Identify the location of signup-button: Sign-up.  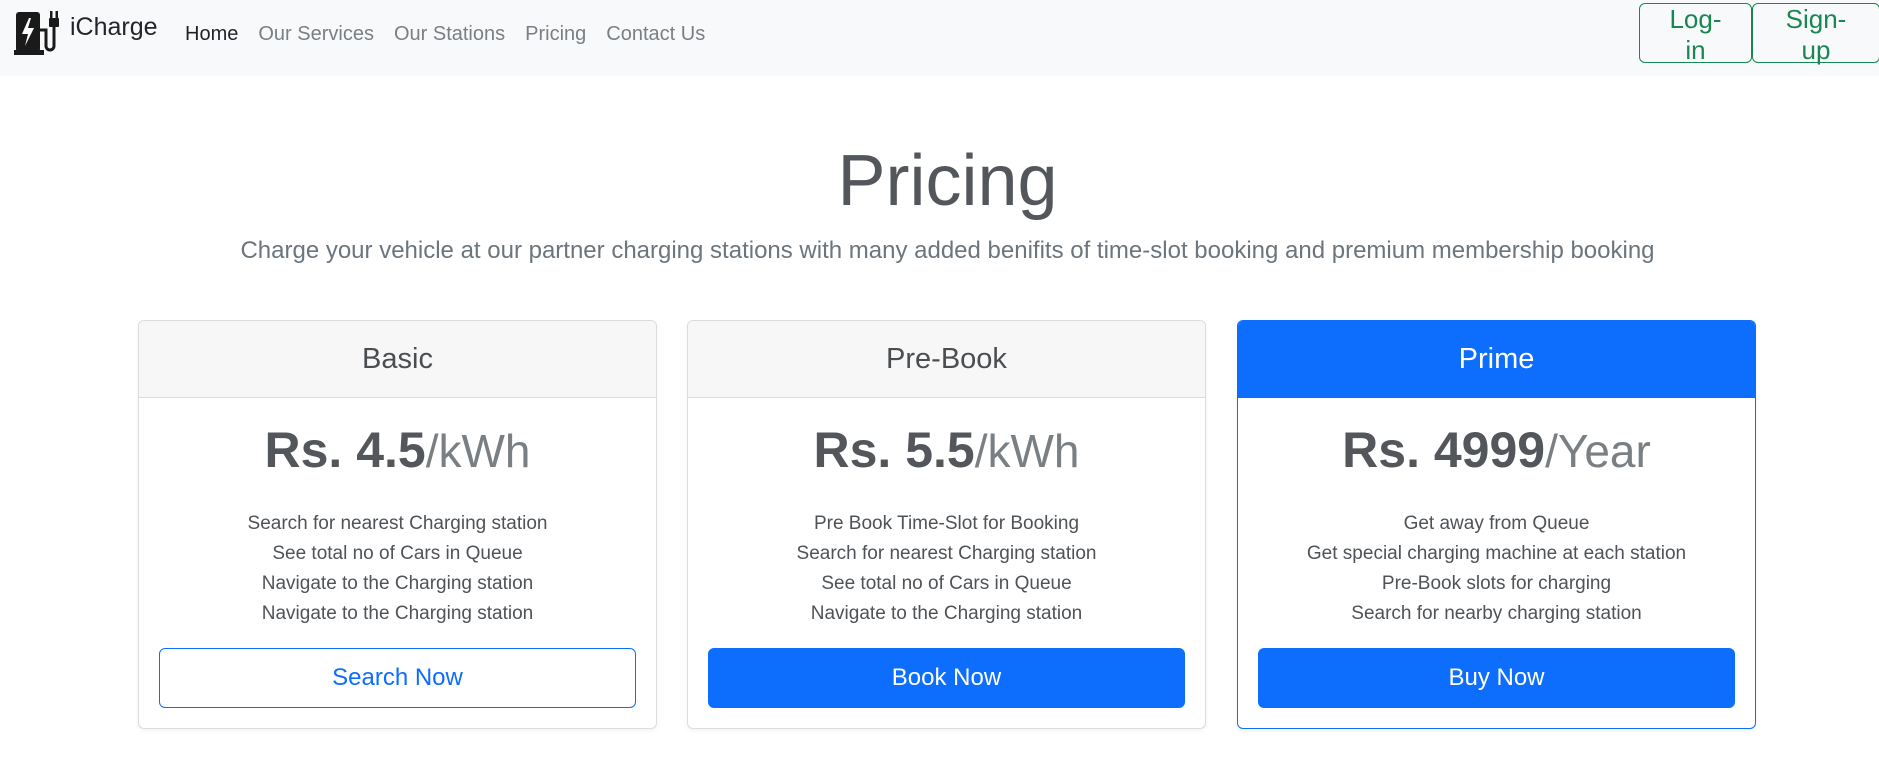
(1815, 34).